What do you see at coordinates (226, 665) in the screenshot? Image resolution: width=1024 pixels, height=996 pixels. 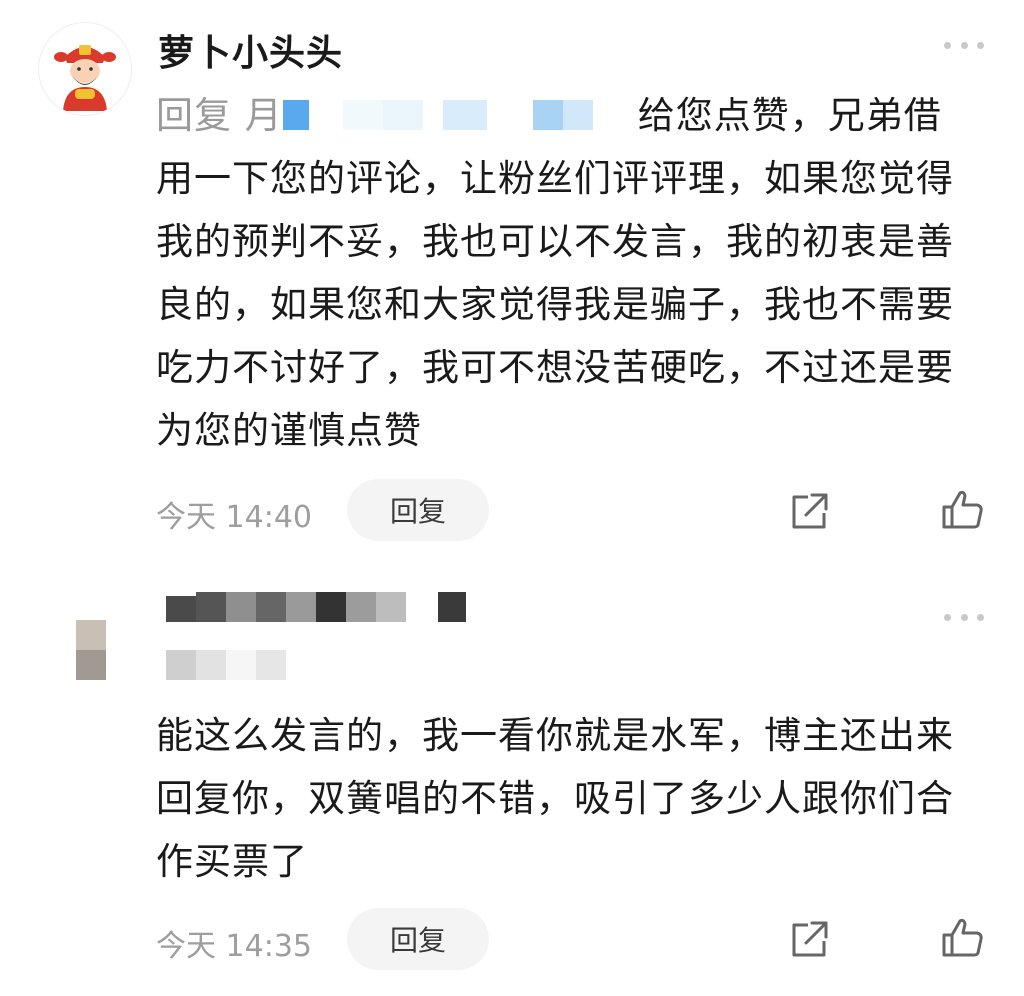 I see `redacted-subtitle` at bounding box center [226, 665].